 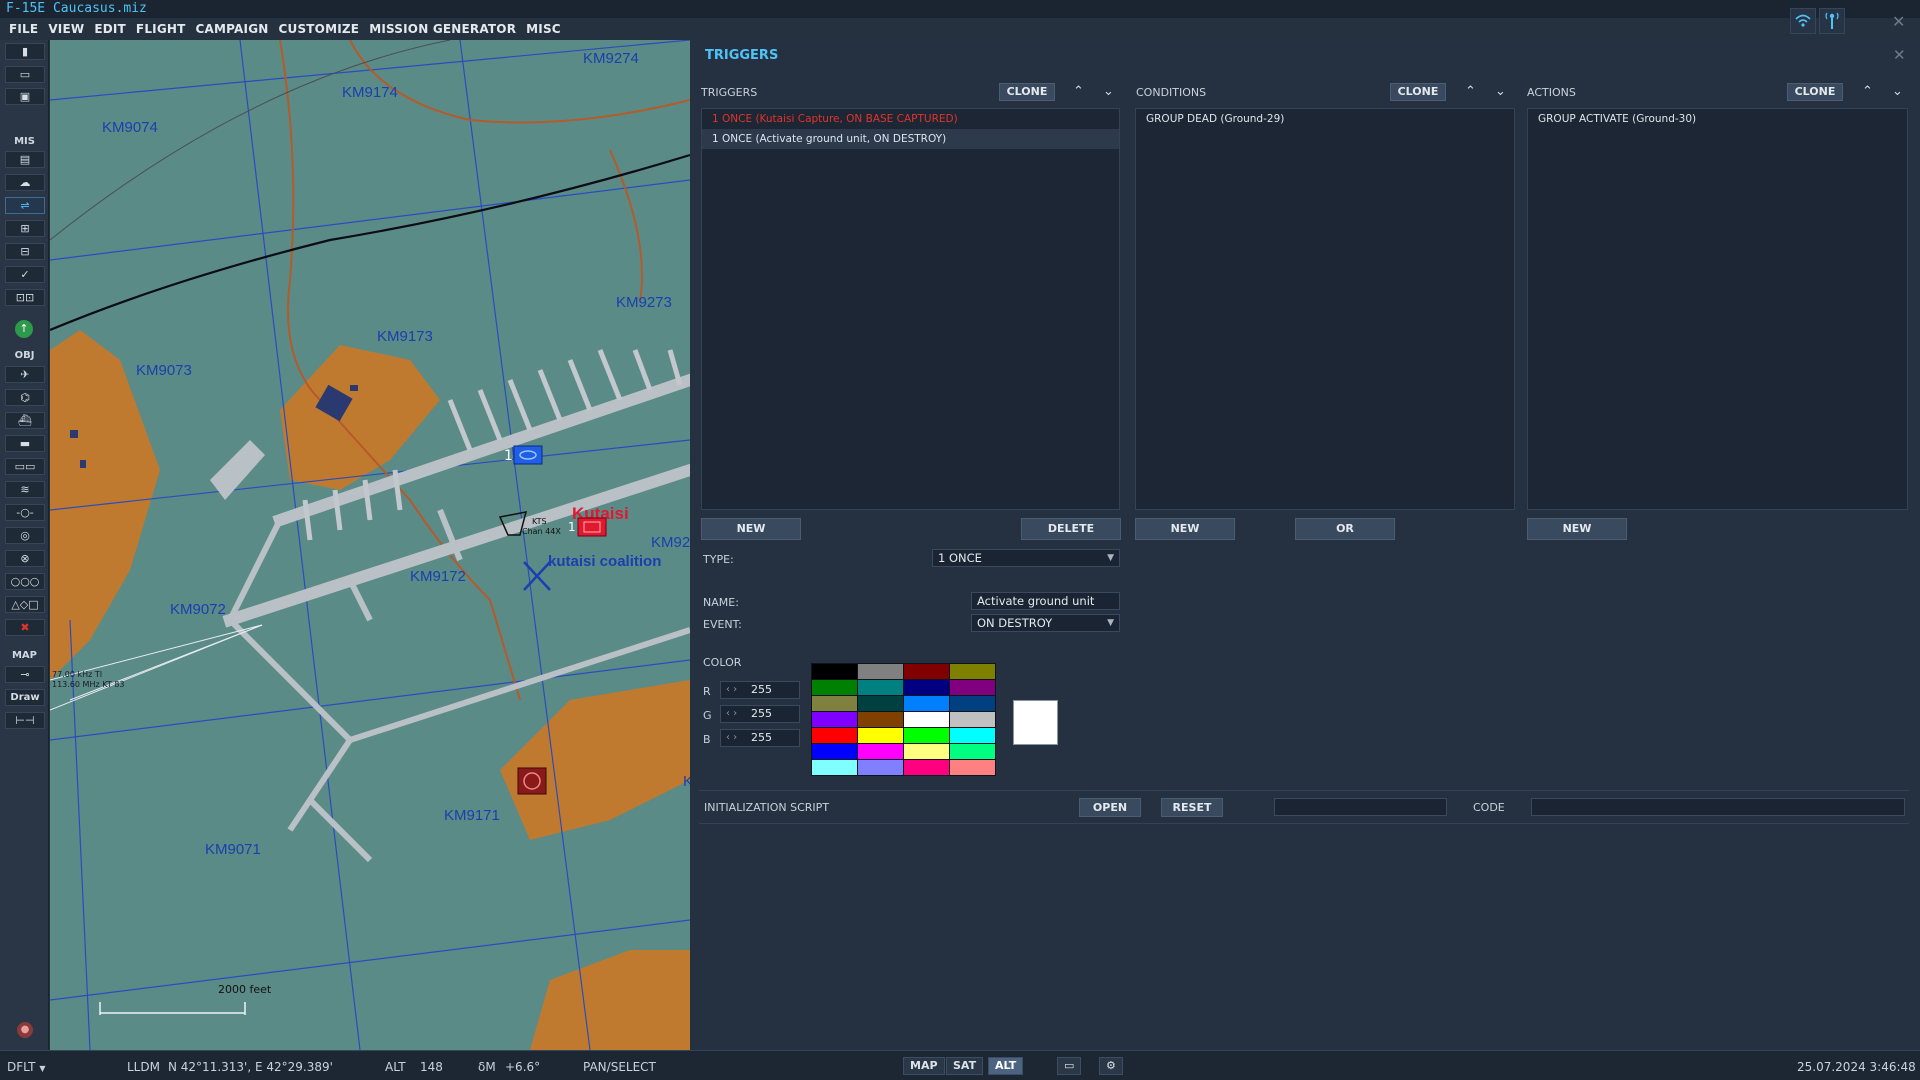 What do you see at coordinates (1717, 119) in the screenshot?
I see `action-row: GROUP ACTIVATE (Ground-30)` at bounding box center [1717, 119].